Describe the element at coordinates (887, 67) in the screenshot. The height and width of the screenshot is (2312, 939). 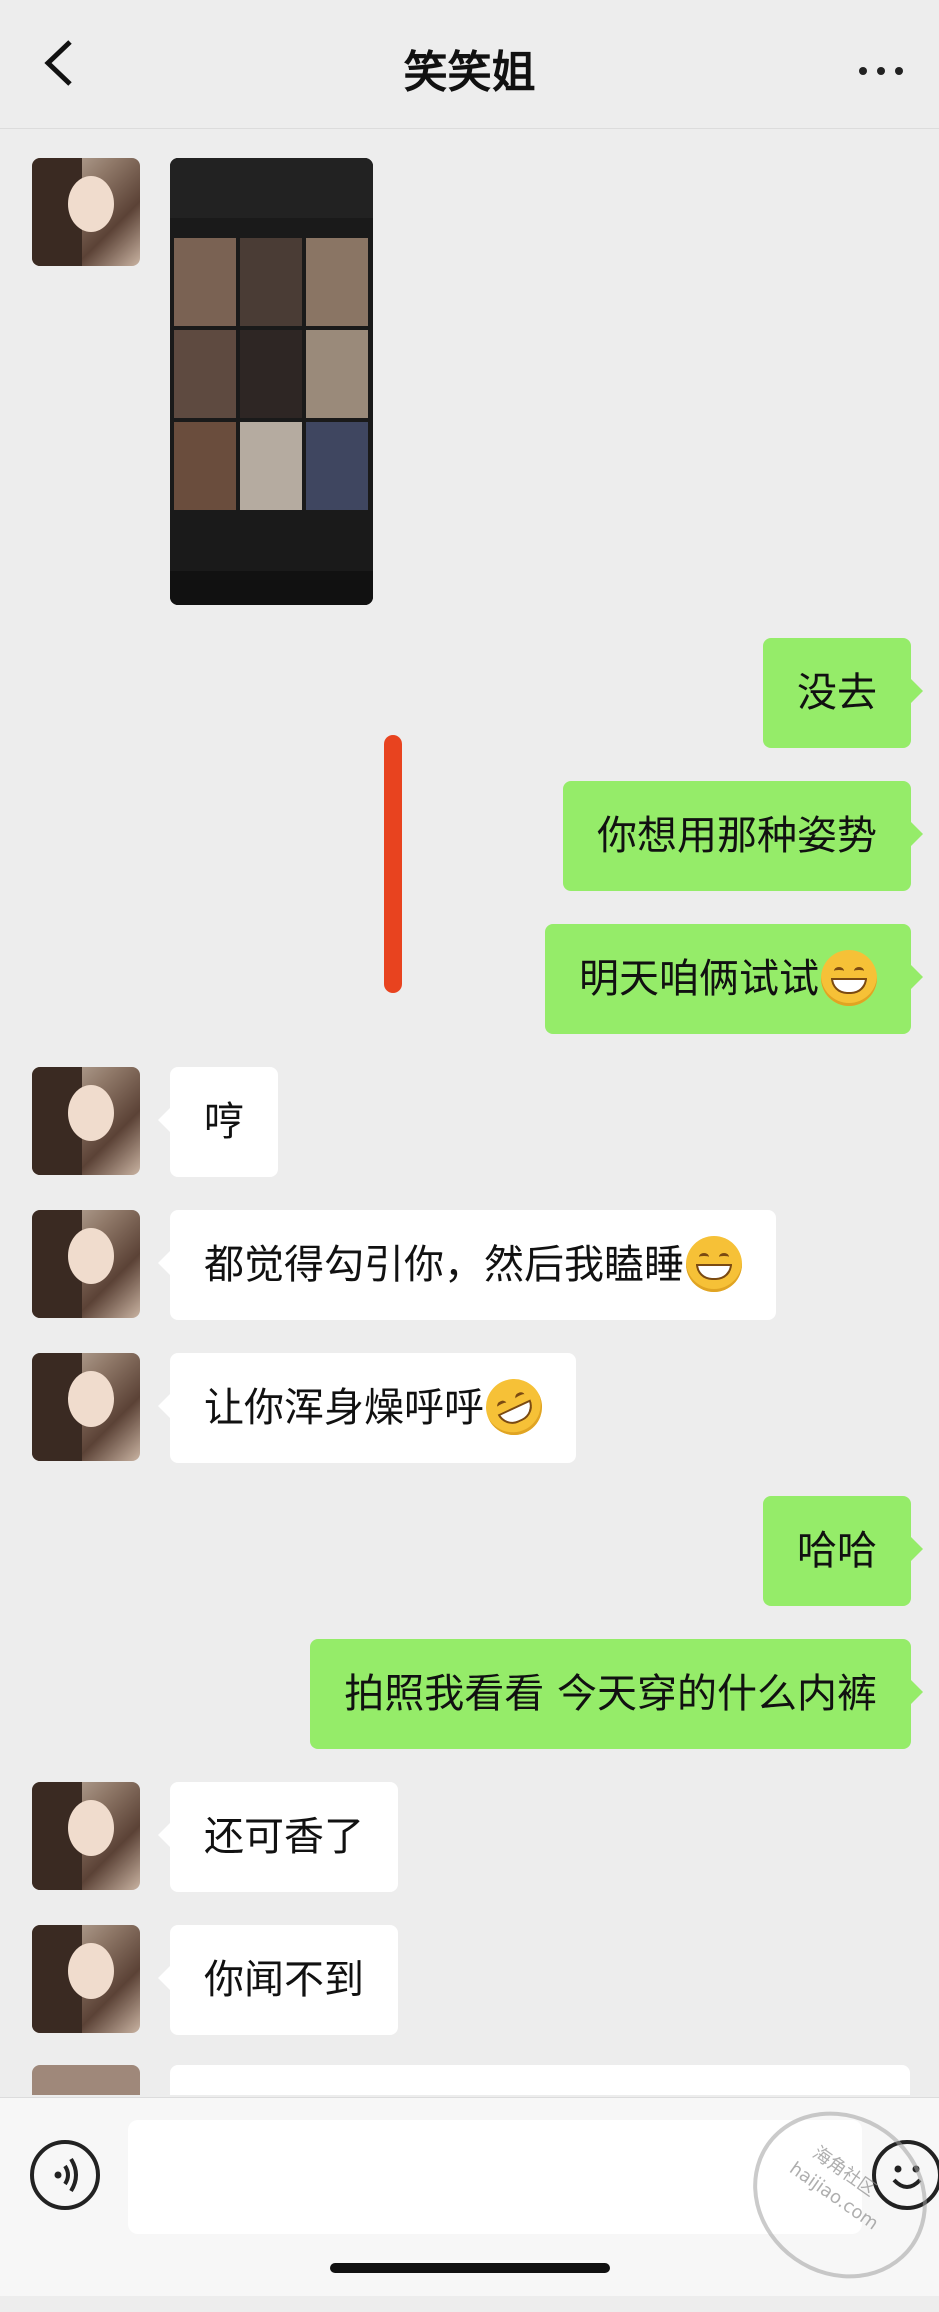
I see `more-icon` at that location.